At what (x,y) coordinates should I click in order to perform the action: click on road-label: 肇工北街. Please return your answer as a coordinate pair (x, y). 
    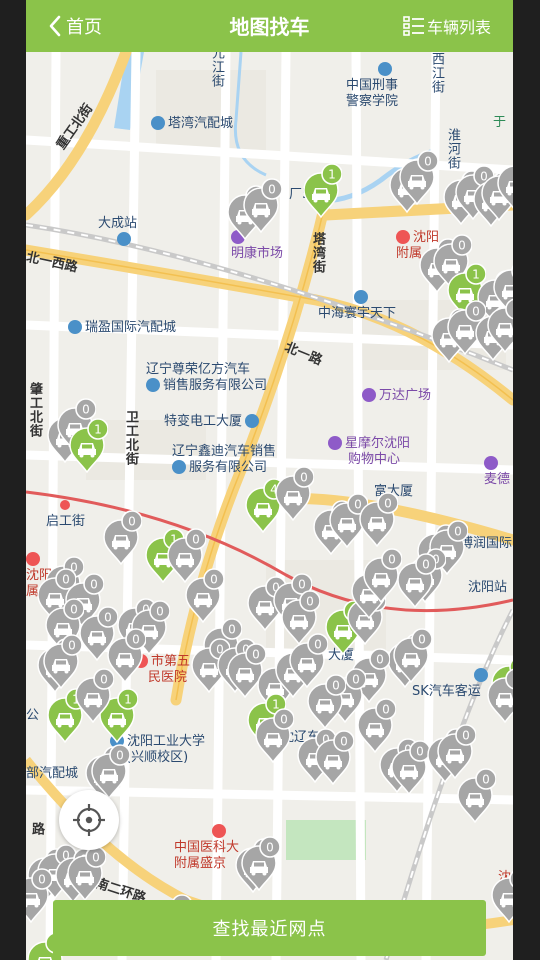
    Looking at the image, I should click on (34, 410).